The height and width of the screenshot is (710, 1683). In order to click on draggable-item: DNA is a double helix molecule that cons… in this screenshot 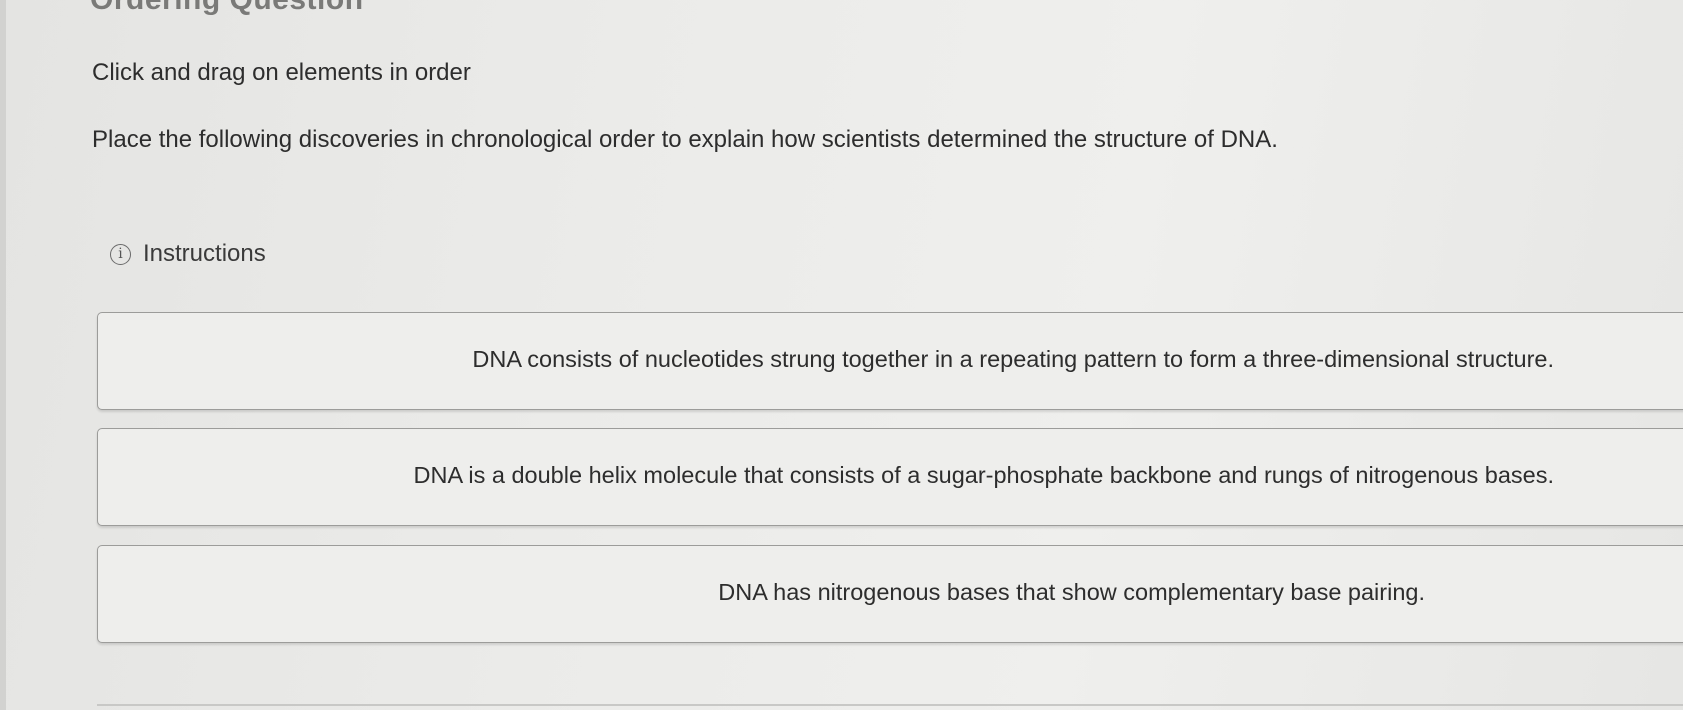, I will do `click(890, 477)`.